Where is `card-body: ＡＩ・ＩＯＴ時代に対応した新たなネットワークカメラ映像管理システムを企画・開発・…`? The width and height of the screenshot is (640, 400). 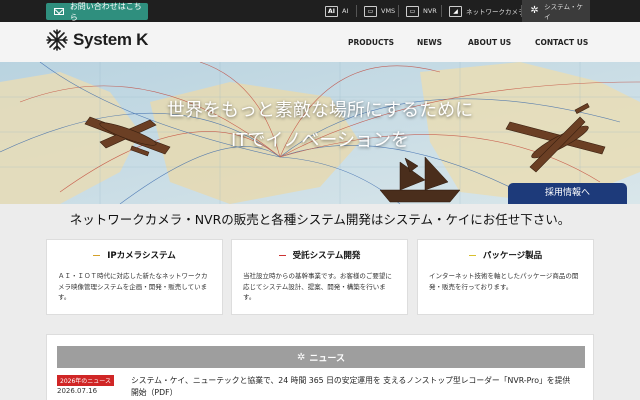 card-body: ＡＩ・ＩＯＴ時代に対応した新たなネットワークカメラ映像管理システムを企画・開発・… is located at coordinates (133, 286).